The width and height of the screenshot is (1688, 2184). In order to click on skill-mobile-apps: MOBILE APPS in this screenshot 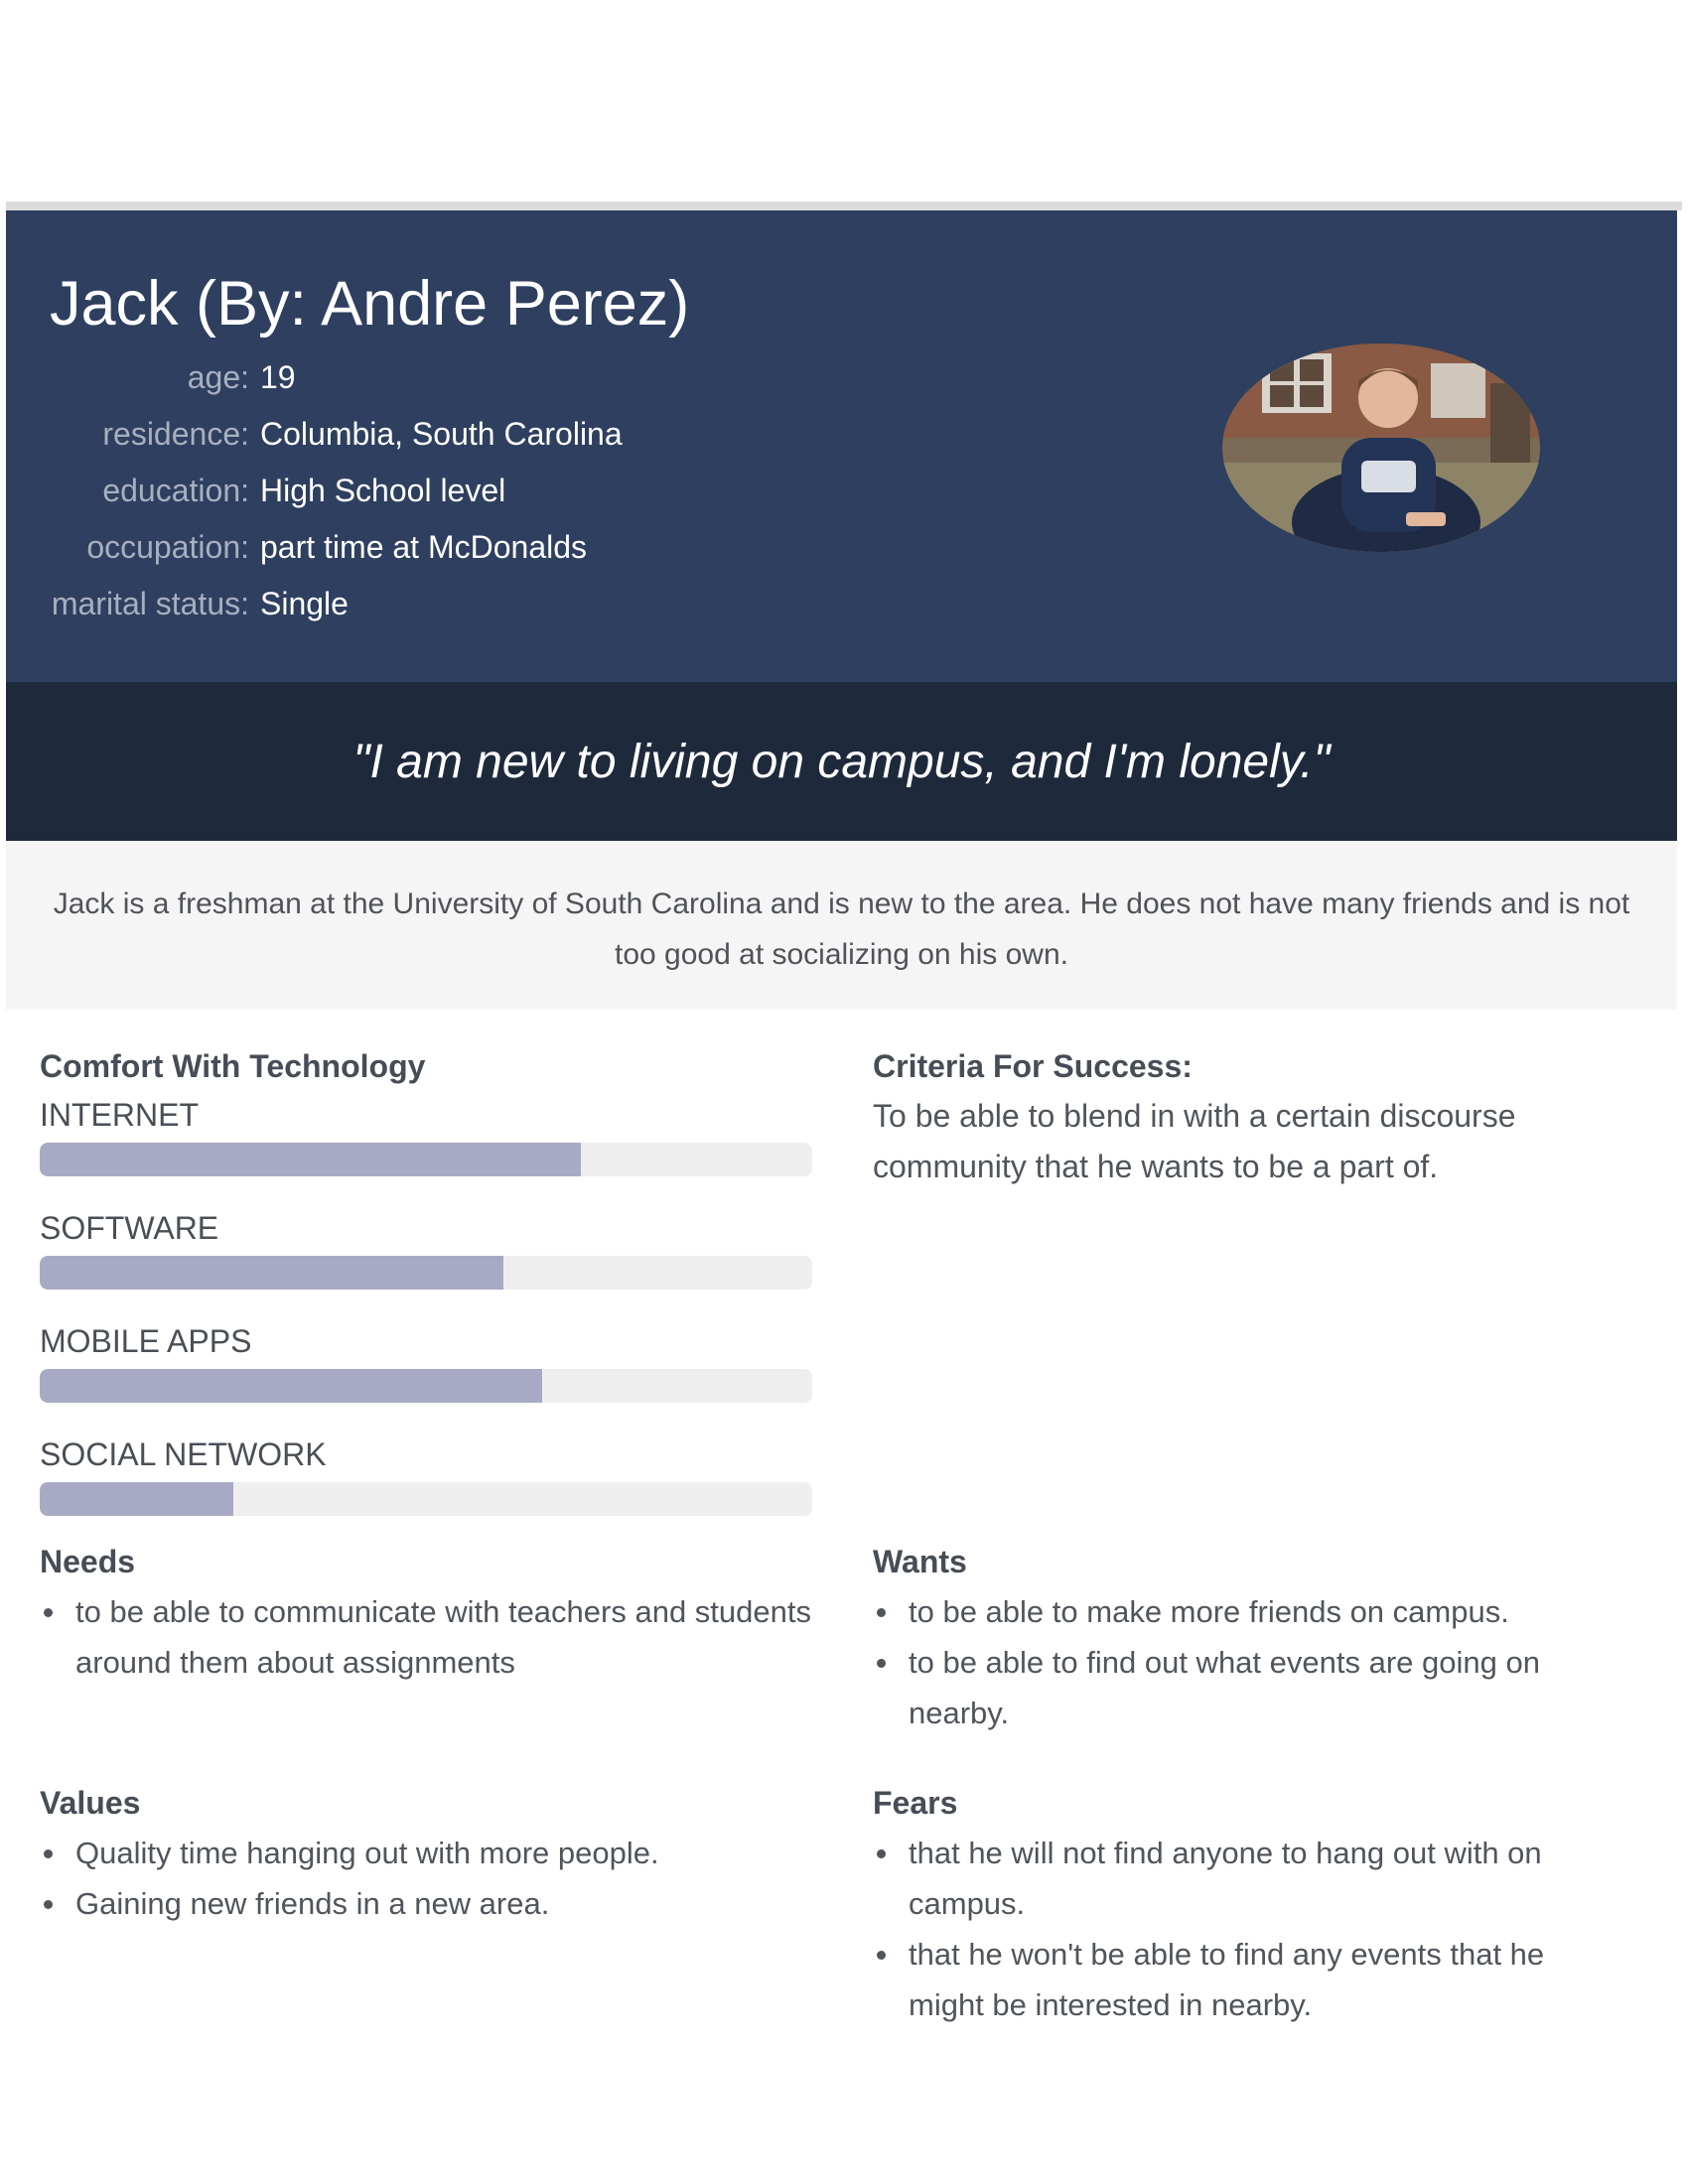, I will do `click(427, 1374)`.